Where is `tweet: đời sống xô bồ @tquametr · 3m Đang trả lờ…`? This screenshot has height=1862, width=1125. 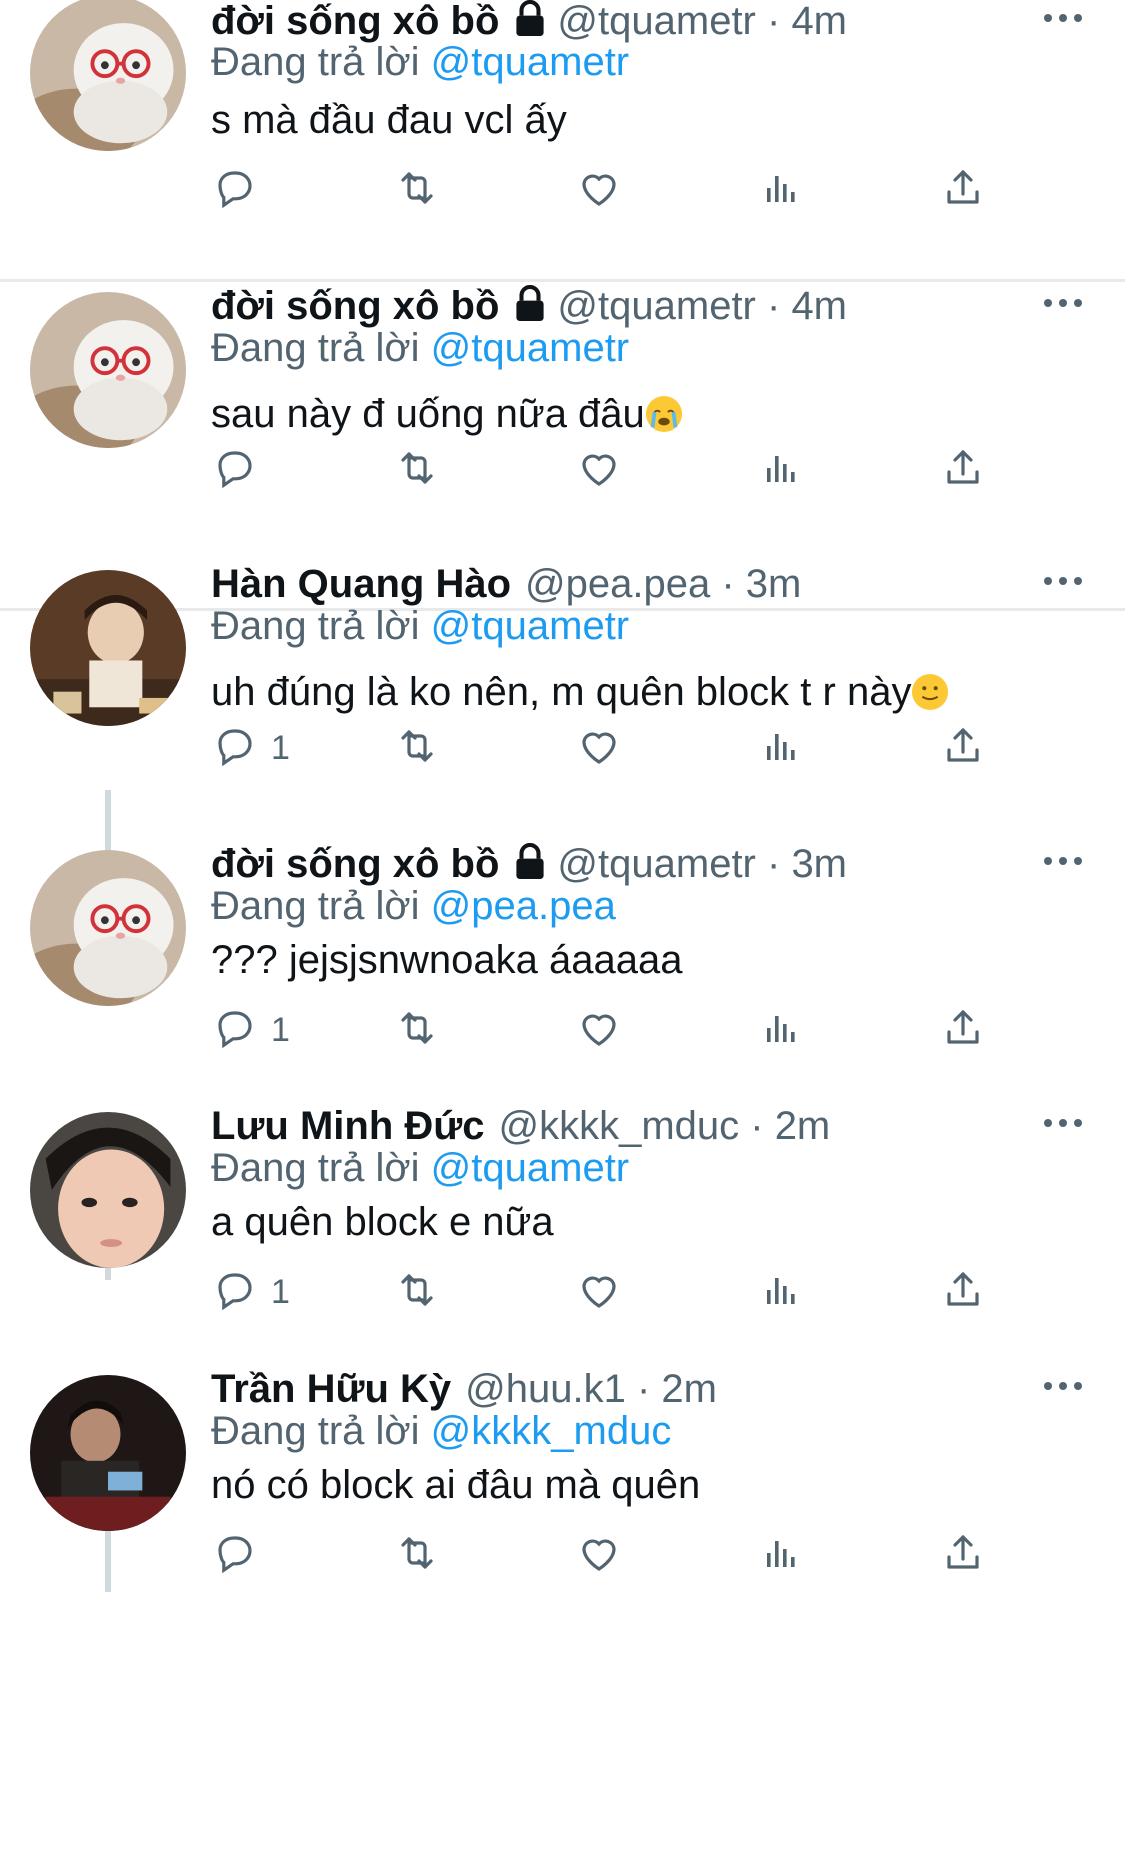
tweet: đời sống xô bồ @tquametr · 3m Đang trả lờ… is located at coordinates (562, 951).